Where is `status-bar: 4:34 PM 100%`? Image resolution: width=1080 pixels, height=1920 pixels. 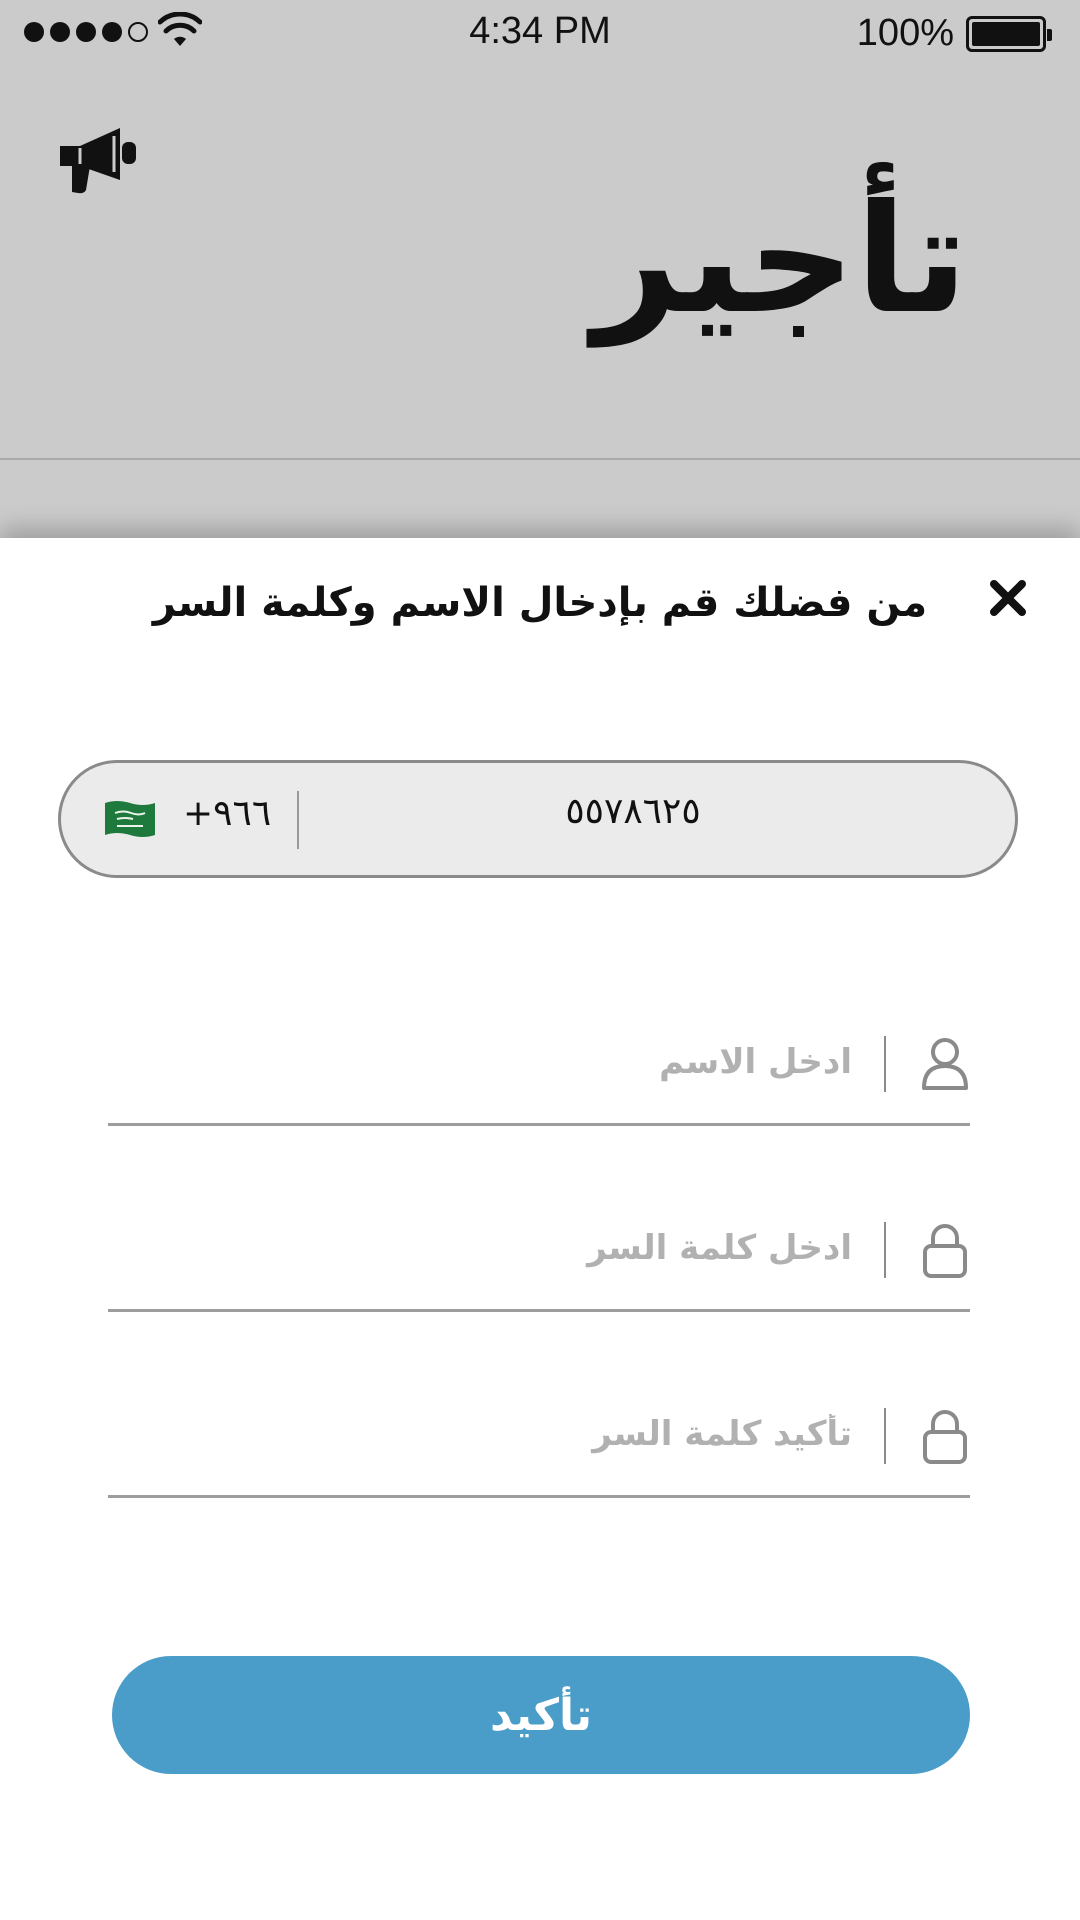
status-bar: 4:34 PM 100% is located at coordinates (540, 33).